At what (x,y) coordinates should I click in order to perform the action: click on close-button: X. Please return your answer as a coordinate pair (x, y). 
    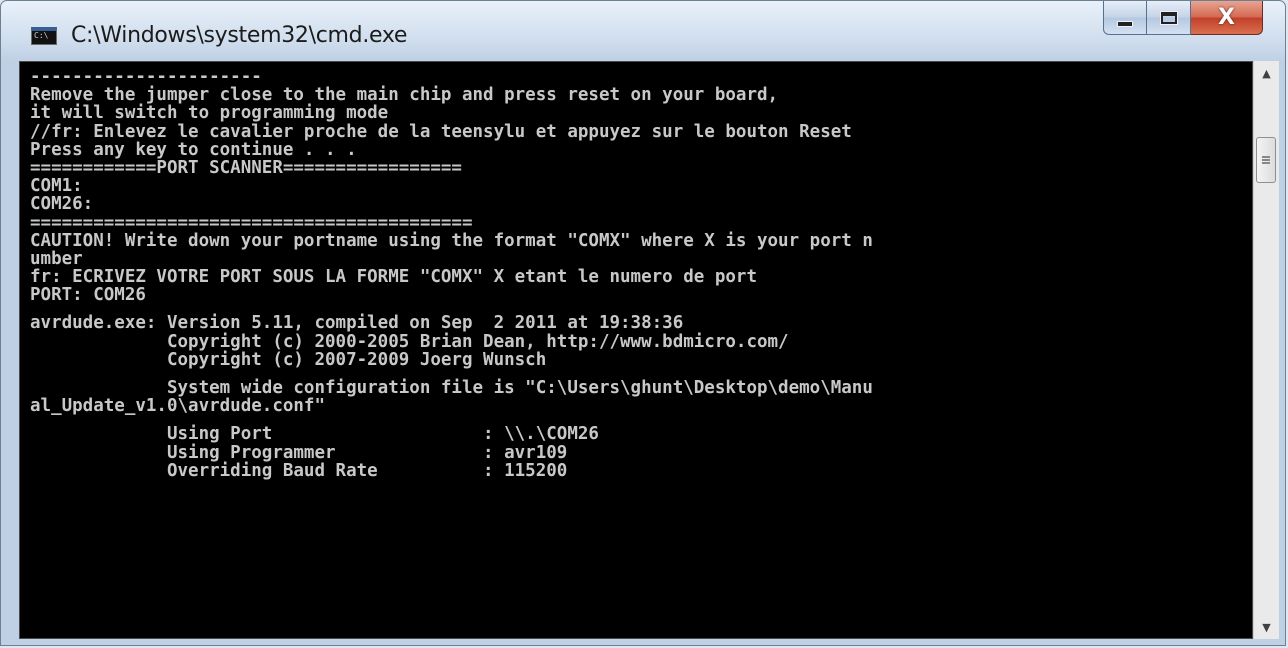
    Looking at the image, I should click on (1227, 18).